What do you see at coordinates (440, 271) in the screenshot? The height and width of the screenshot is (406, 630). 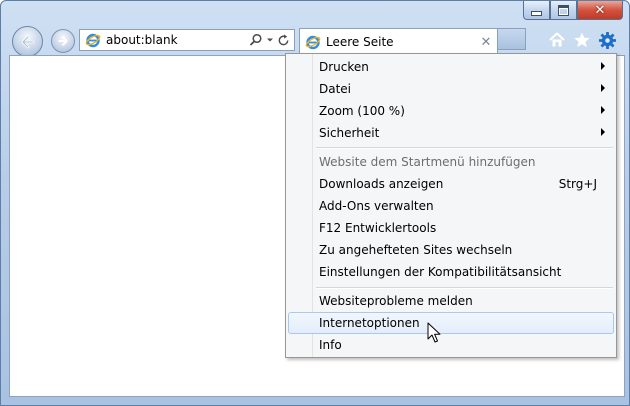 I see `menu-item-label: Einstellungen der Kompatibilitätsansicht` at bounding box center [440, 271].